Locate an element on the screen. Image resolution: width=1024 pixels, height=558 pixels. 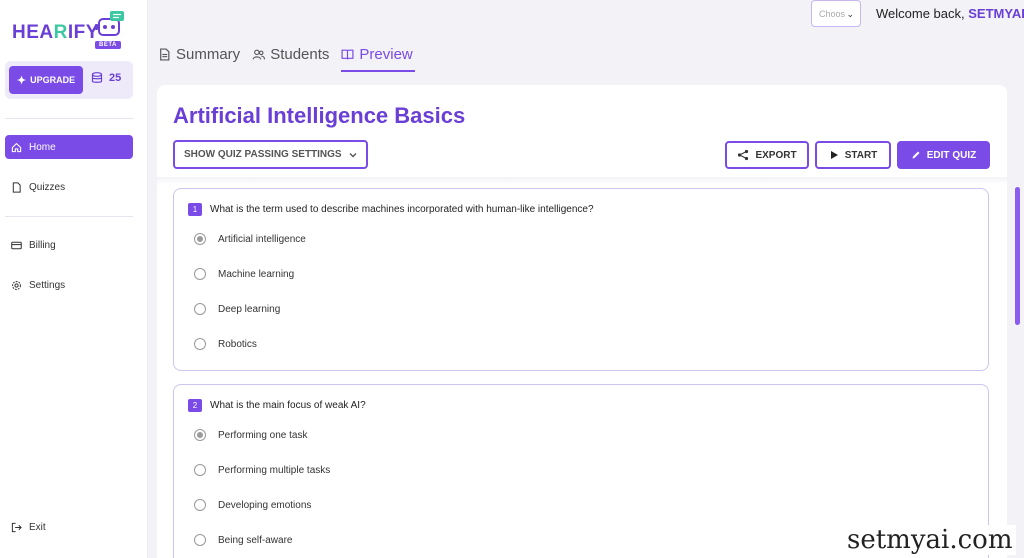
option-label: Performing one task is located at coordinates (263, 435).